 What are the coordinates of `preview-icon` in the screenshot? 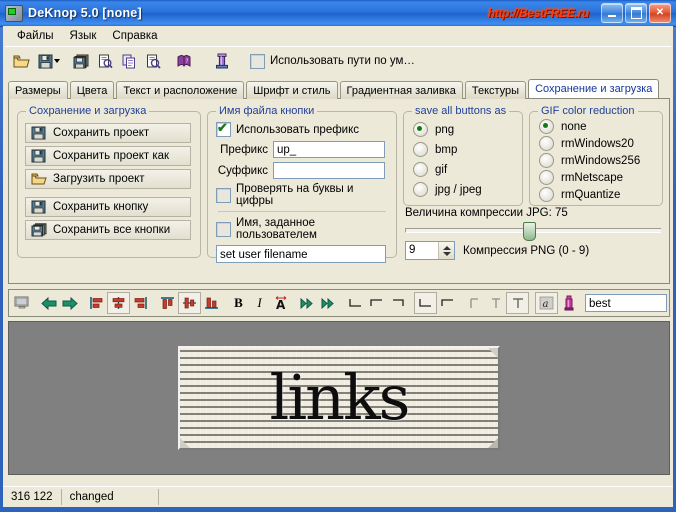 It's located at (105, 61).